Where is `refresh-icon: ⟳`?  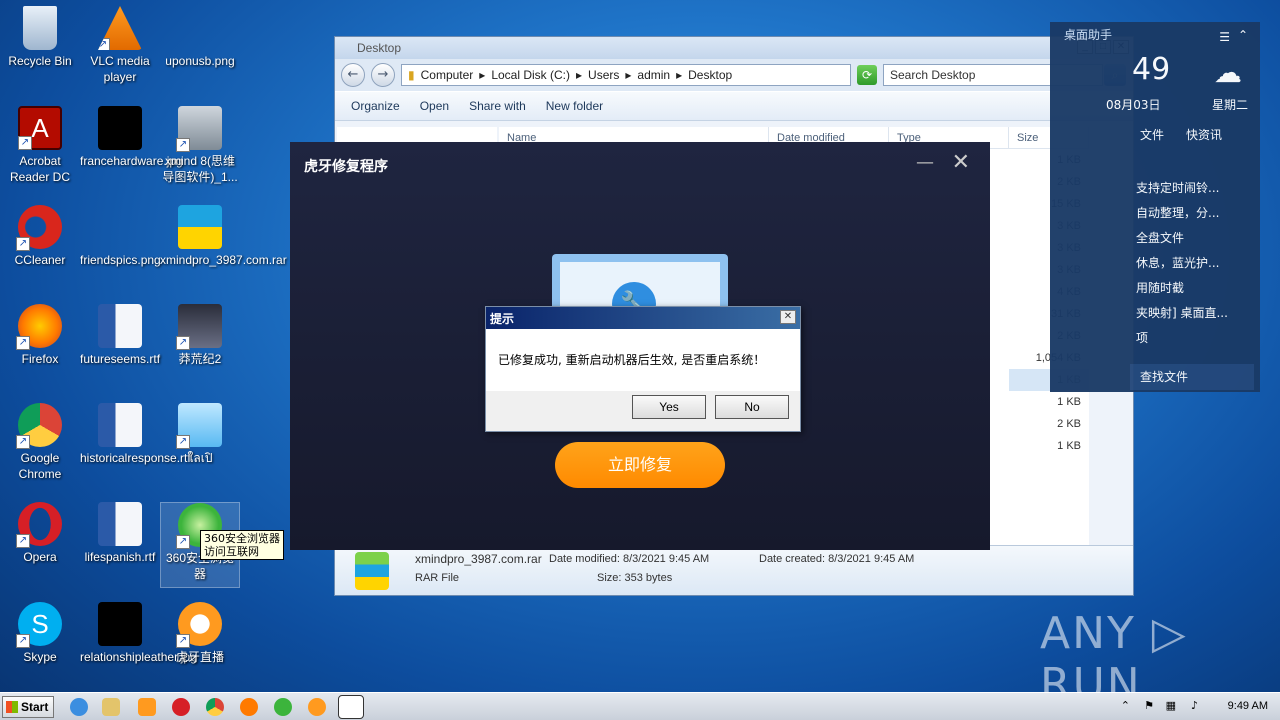
refresh-icon: ⟳ is located at coordinates (867, 75).